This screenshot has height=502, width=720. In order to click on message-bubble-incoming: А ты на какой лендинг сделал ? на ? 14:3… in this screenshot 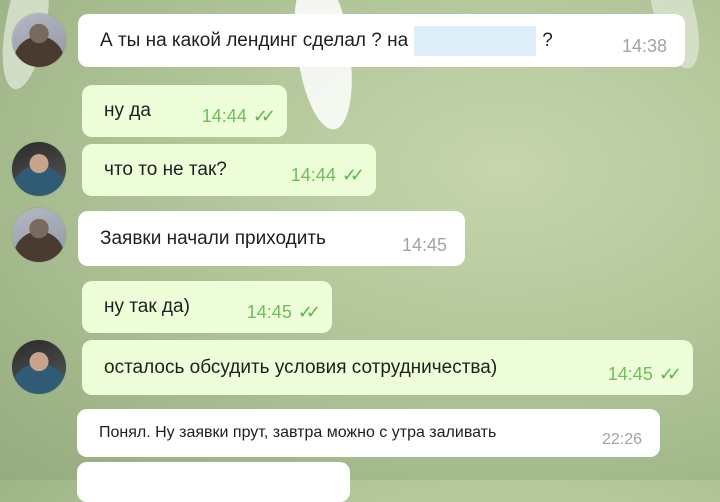, I will do `click(381, 40)`.